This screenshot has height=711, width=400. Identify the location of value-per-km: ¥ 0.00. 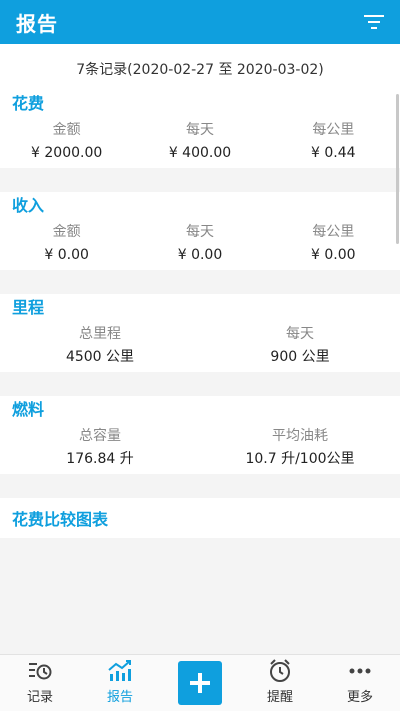
(333, 255).